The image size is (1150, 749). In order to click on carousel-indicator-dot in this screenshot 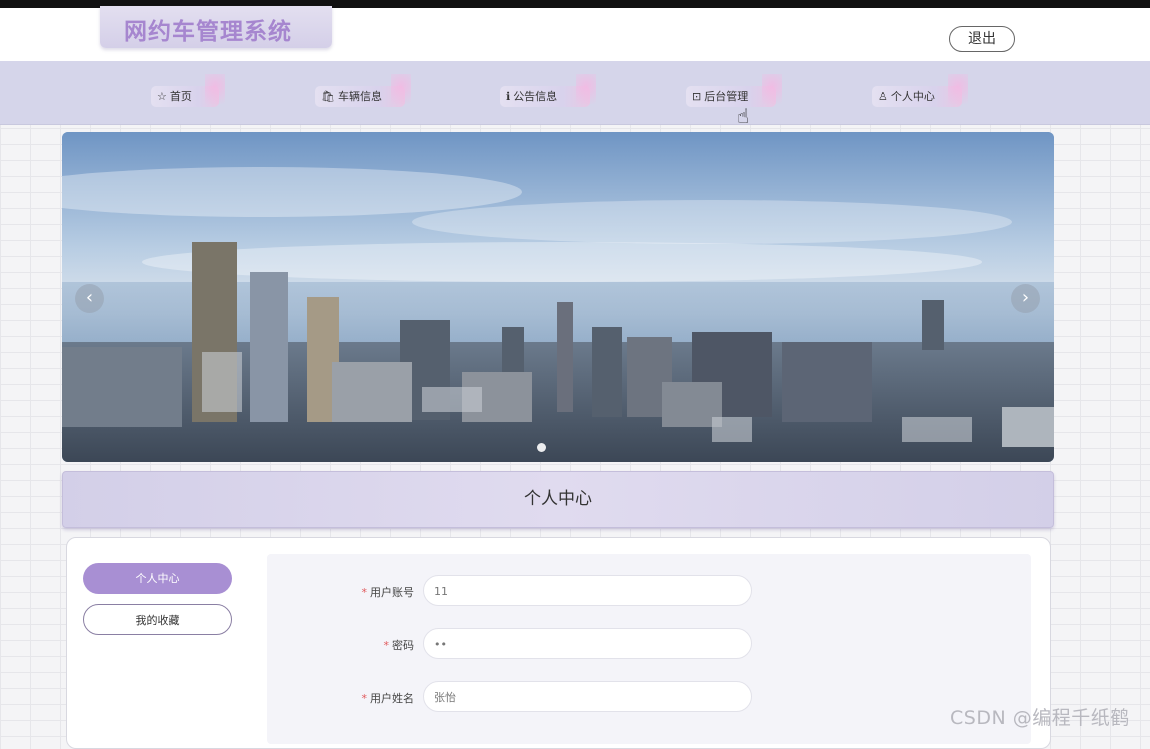, I will do `click(541, 447)`.